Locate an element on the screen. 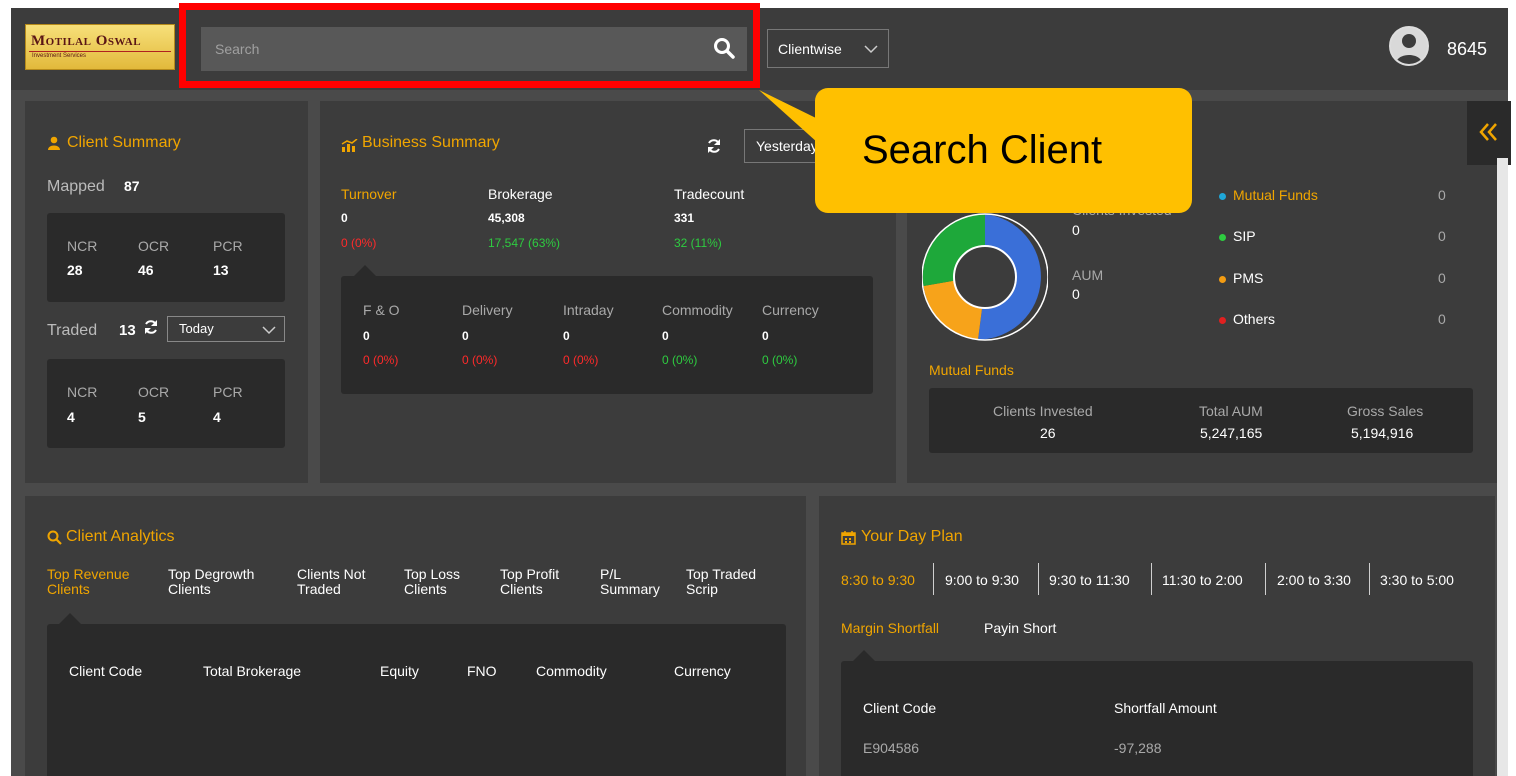  tab-margin-shortfall: Margin Shortfall is located at coordinates (890, 628).